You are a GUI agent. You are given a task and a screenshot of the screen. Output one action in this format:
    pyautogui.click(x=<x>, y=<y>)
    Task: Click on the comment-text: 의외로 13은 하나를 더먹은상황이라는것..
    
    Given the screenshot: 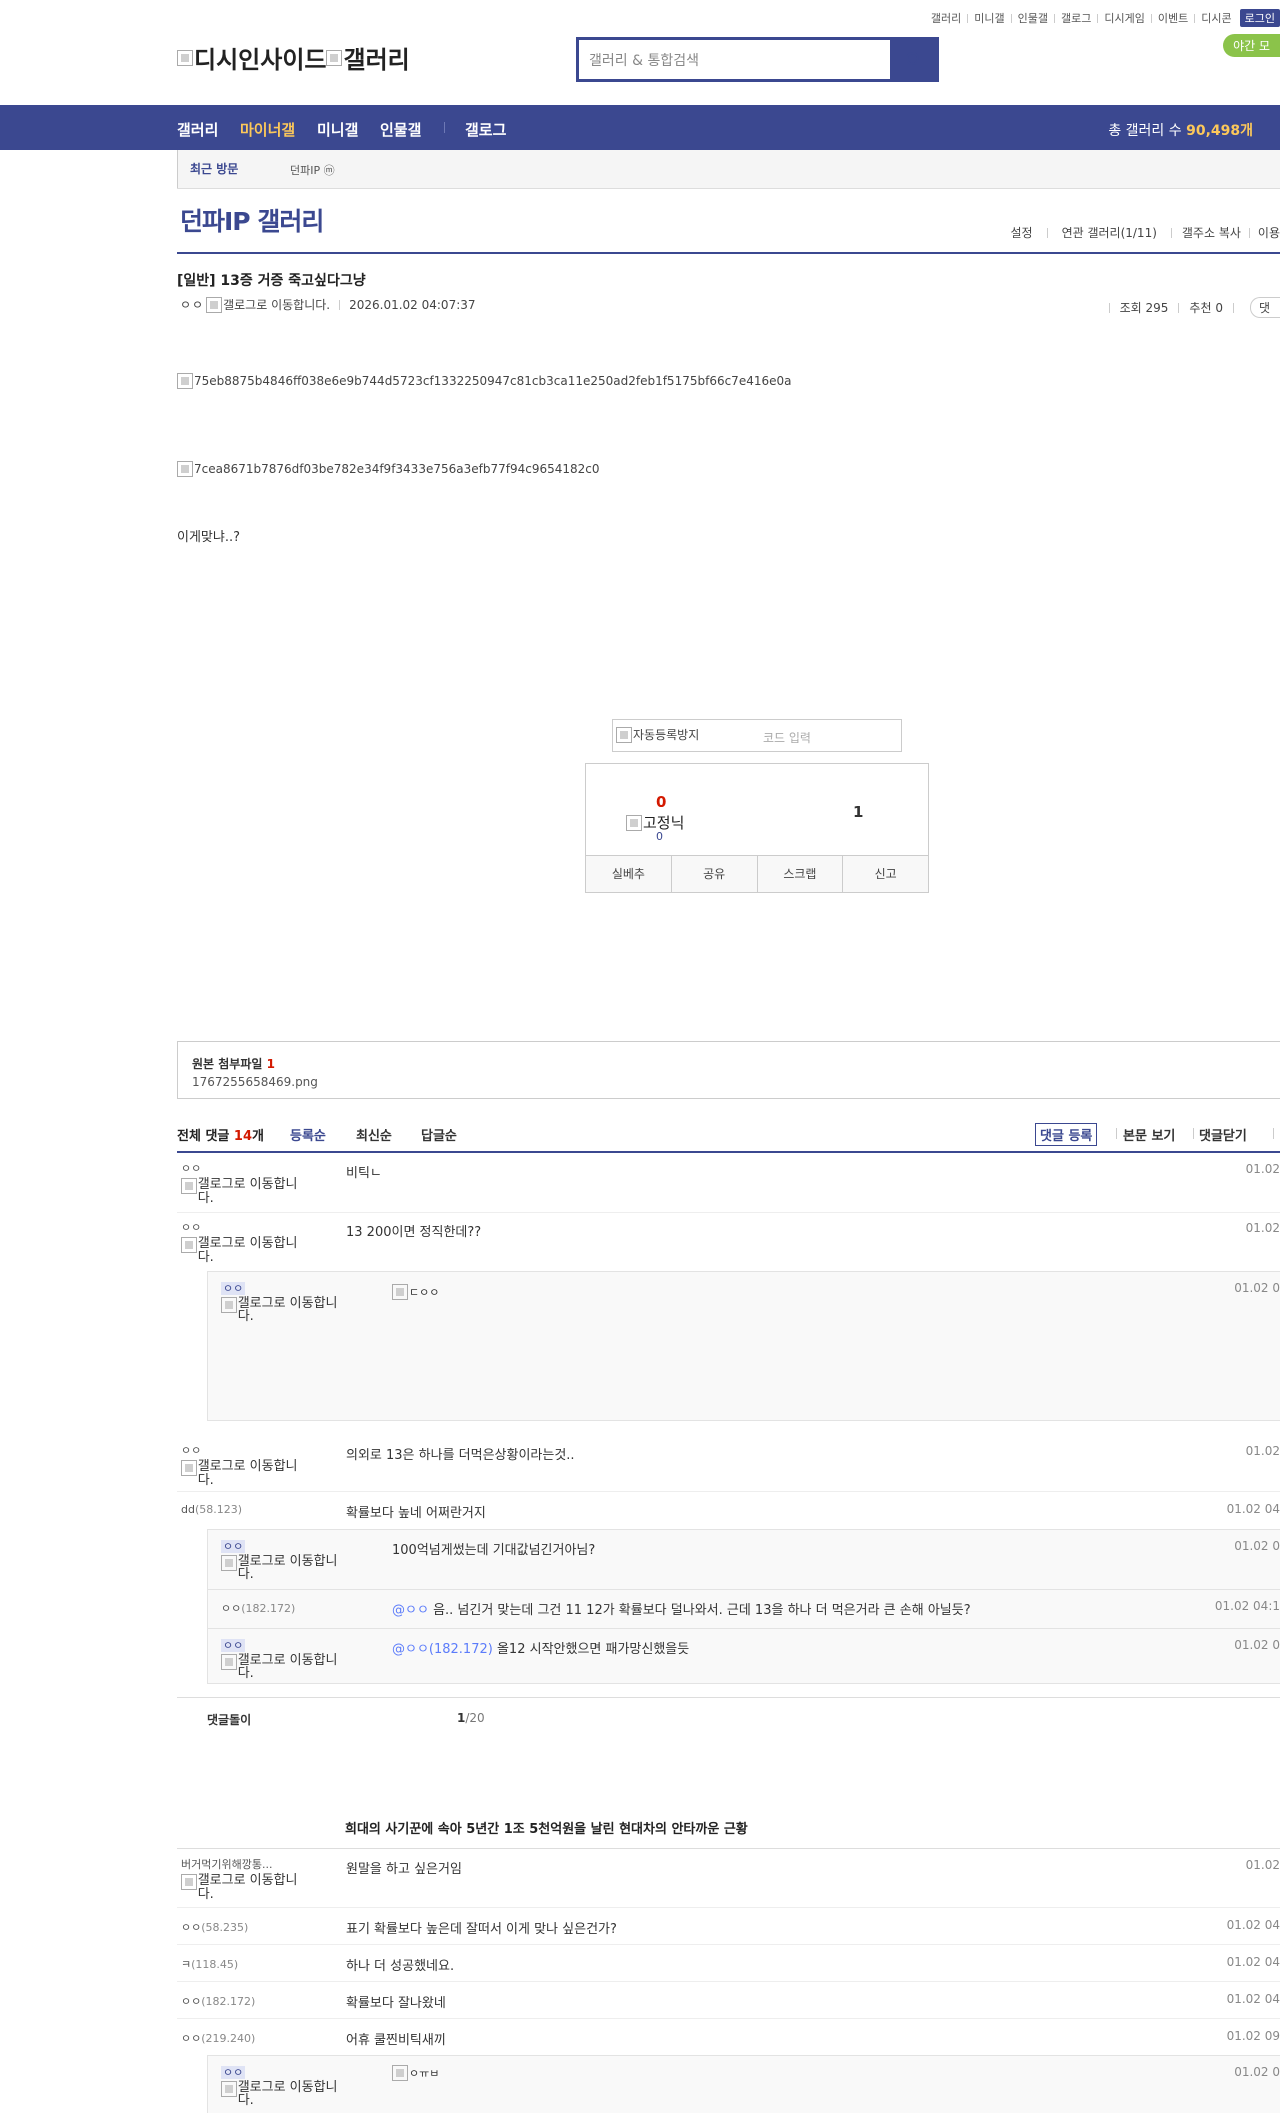 What is the action you would take?
    pyautogui.click(x=460, y=1455)
    